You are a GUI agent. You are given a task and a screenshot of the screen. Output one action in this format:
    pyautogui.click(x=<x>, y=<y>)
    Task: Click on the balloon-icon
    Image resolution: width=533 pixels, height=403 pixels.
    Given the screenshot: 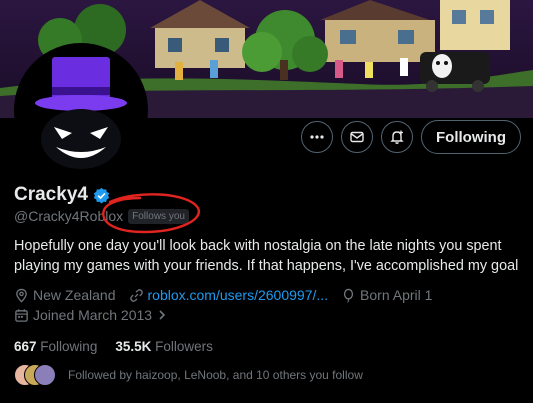 What is the action you would take?
    pyautogui.click(x=348, y=295)
    